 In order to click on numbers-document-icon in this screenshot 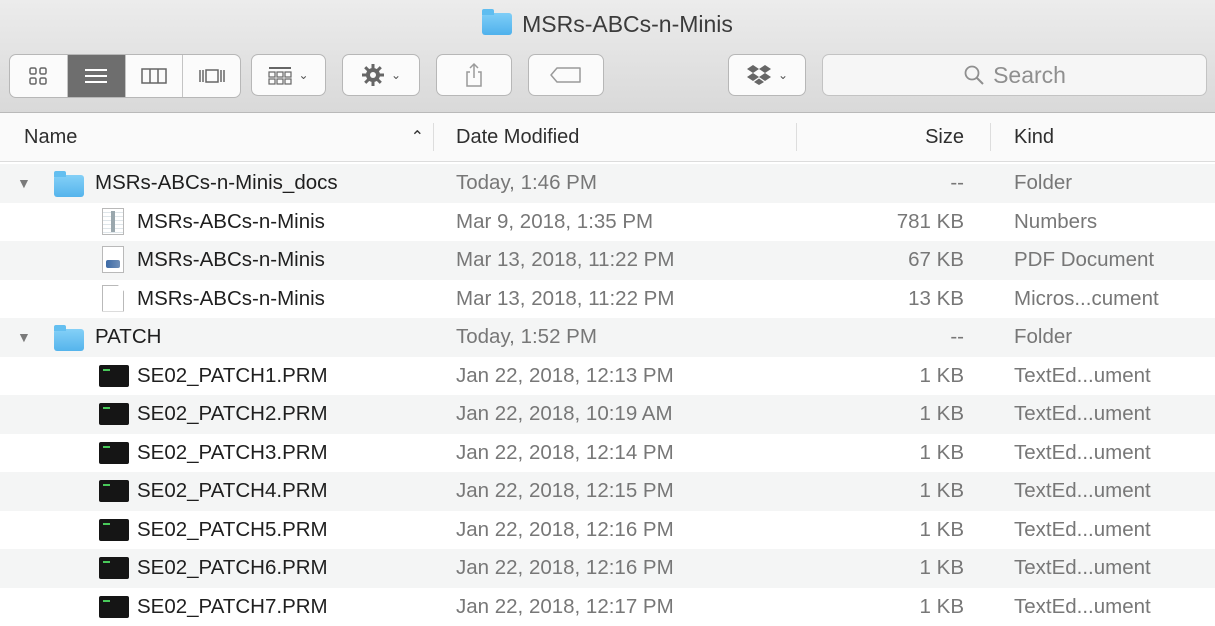, I will do `click(113, 221)`.